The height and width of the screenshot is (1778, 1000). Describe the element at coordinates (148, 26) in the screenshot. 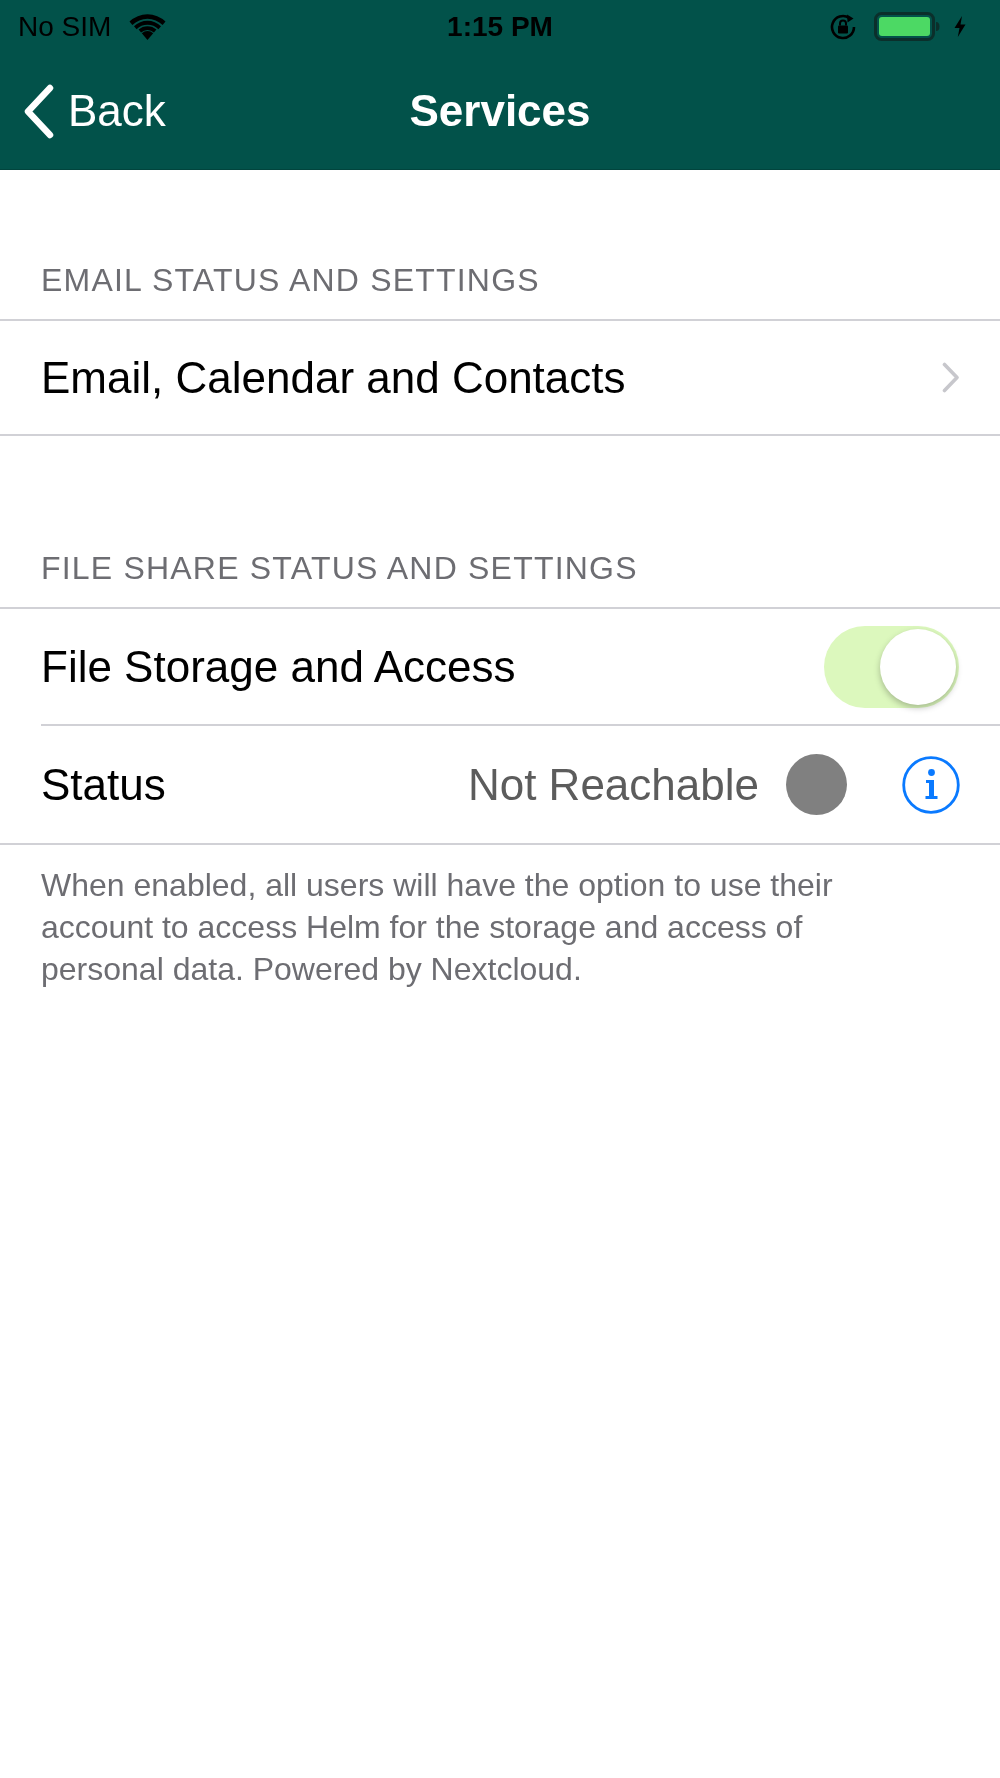

I see `wifi-icon` at that location.